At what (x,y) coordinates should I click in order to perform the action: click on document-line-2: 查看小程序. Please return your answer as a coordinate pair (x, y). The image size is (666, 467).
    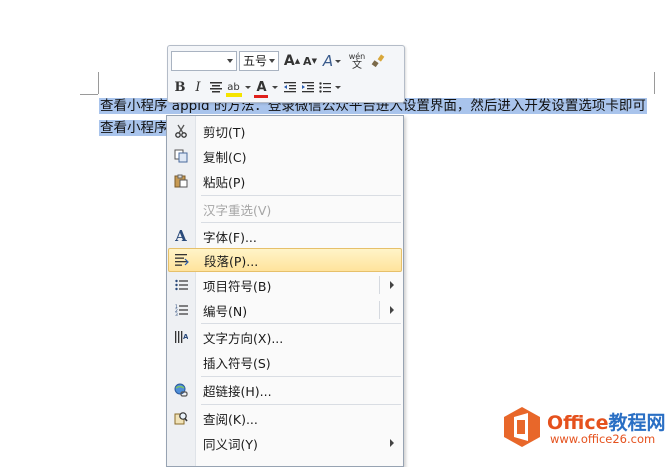
    Looking at the image, I should click on (134, 128).